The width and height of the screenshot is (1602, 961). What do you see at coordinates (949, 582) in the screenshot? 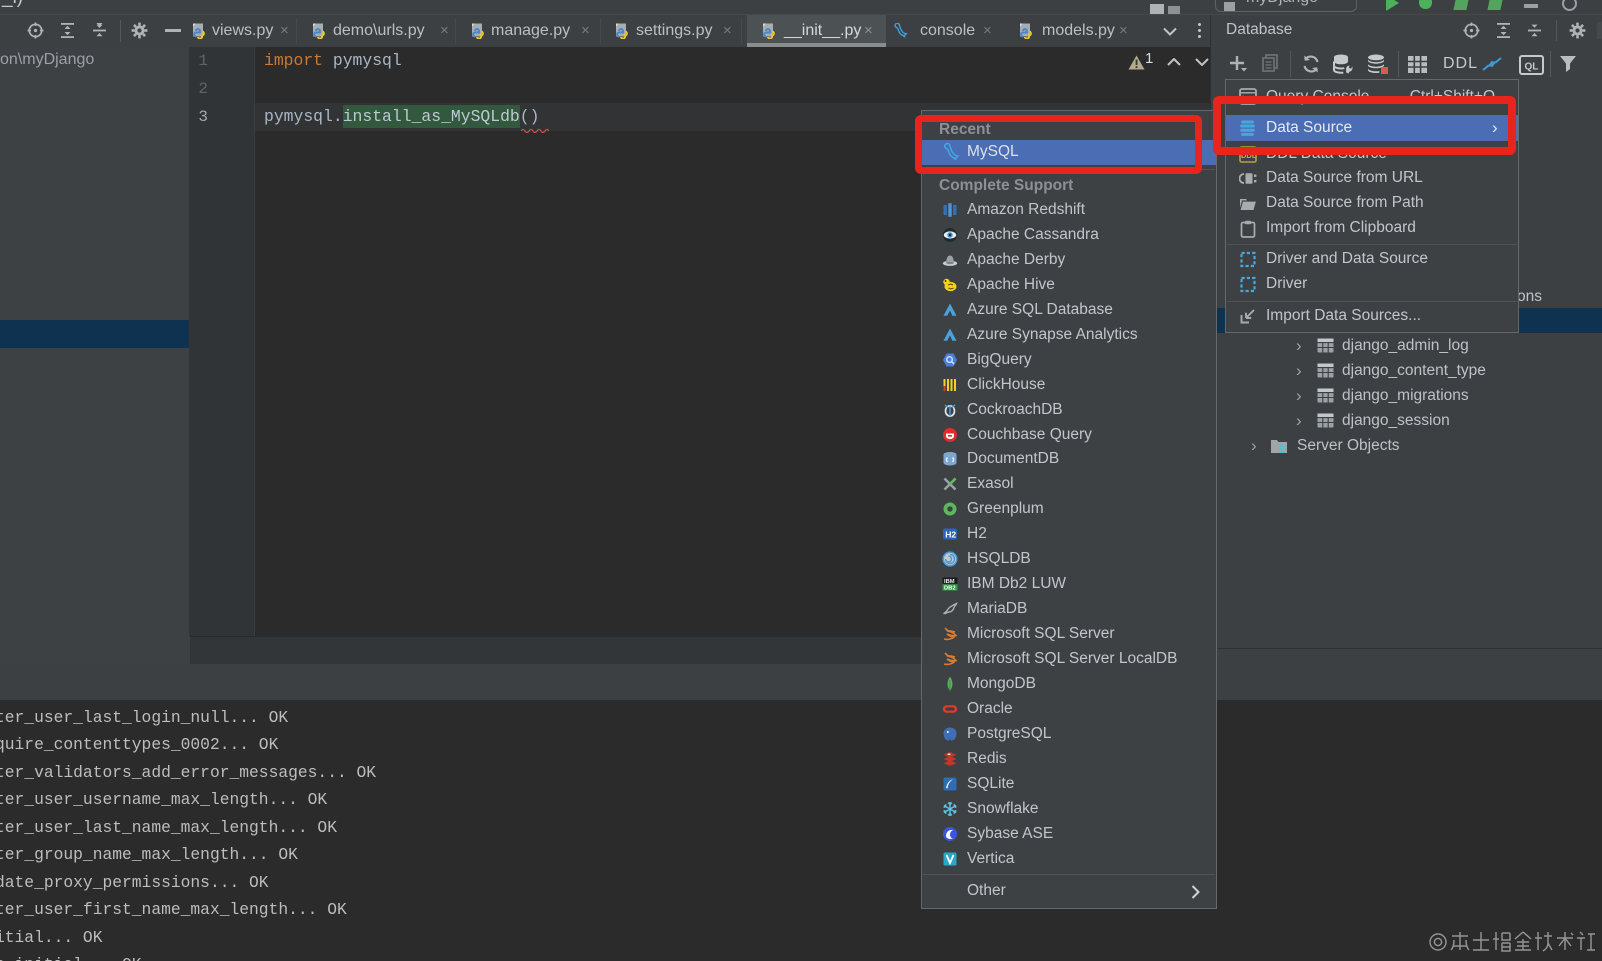
I see `svg-text: IBM` at bounding box center [949, 582].